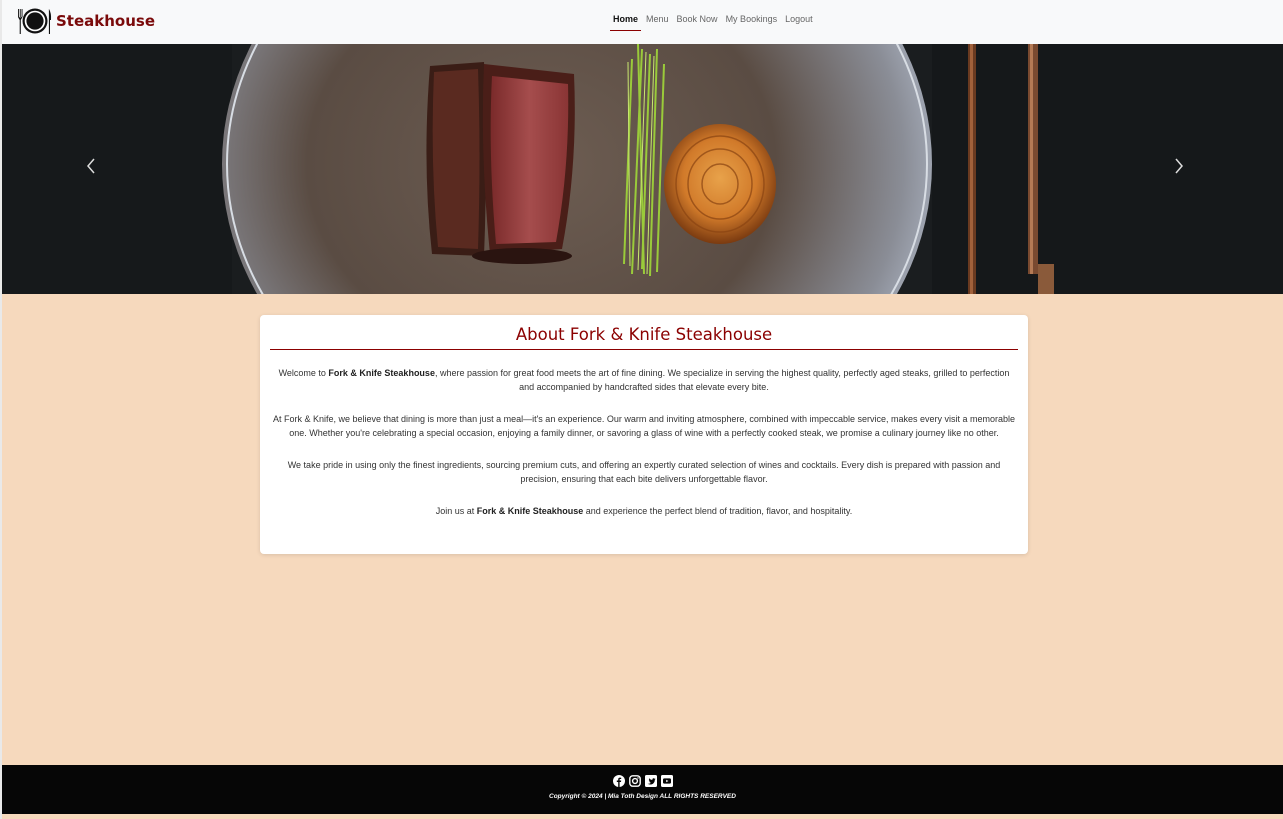 This screenshot has height=819, width=1283. Describe the element at coordinates (1179, 166) in the screenshot. I see `chevron-right-icon` at that location.